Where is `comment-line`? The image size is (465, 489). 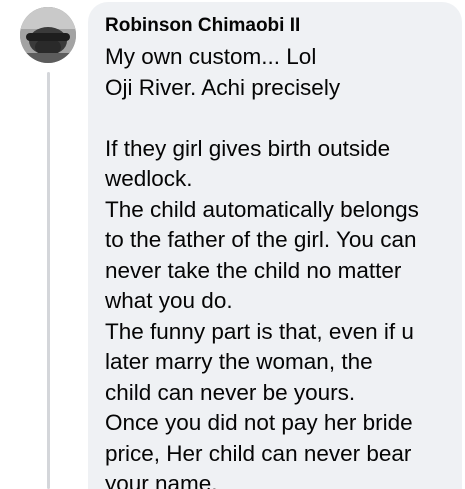
comment-line is located at coordinates (280, 118).